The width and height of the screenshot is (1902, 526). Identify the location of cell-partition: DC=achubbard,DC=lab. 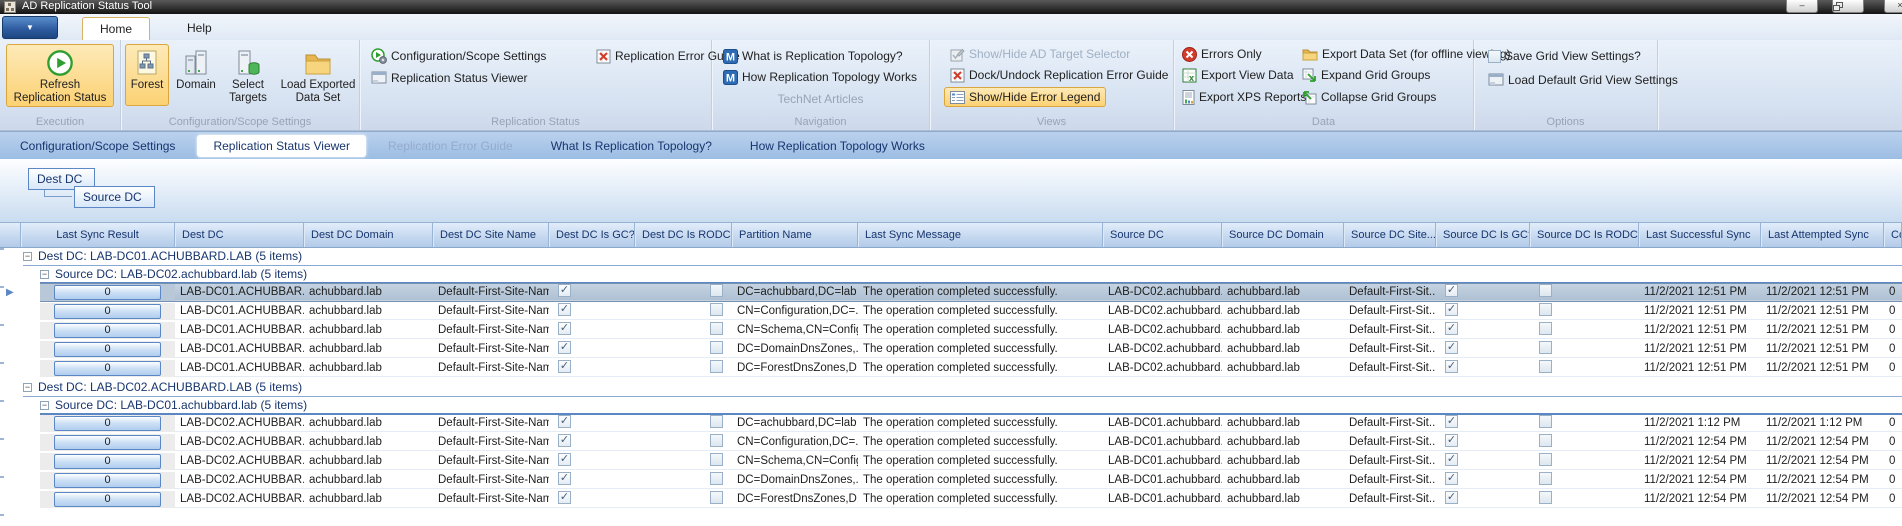
(797, 291).